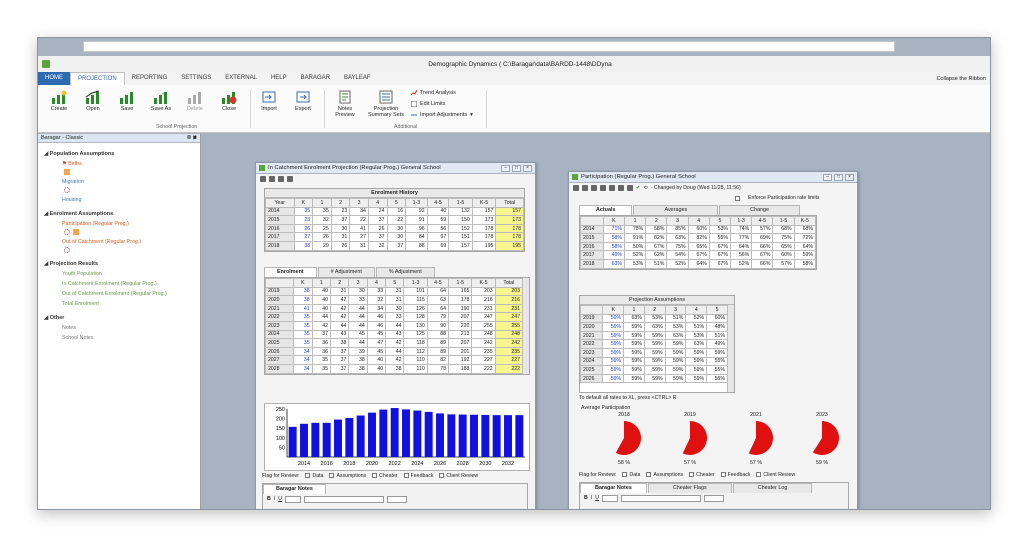  Describe the element at coordinates (483, 300) in the screenshot. I see `table-cell: 216` at that location.